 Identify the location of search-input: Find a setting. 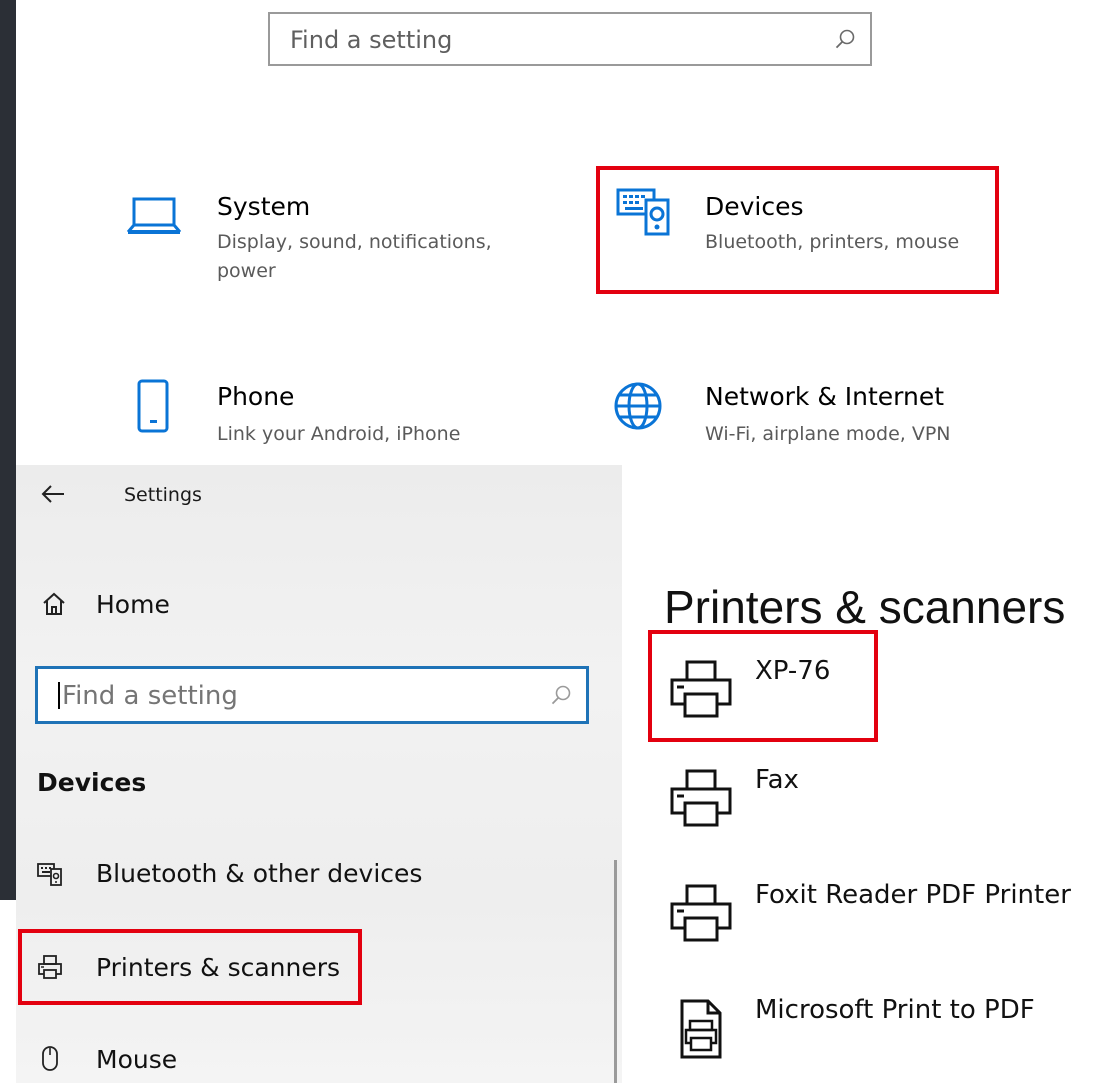
(570, 39).